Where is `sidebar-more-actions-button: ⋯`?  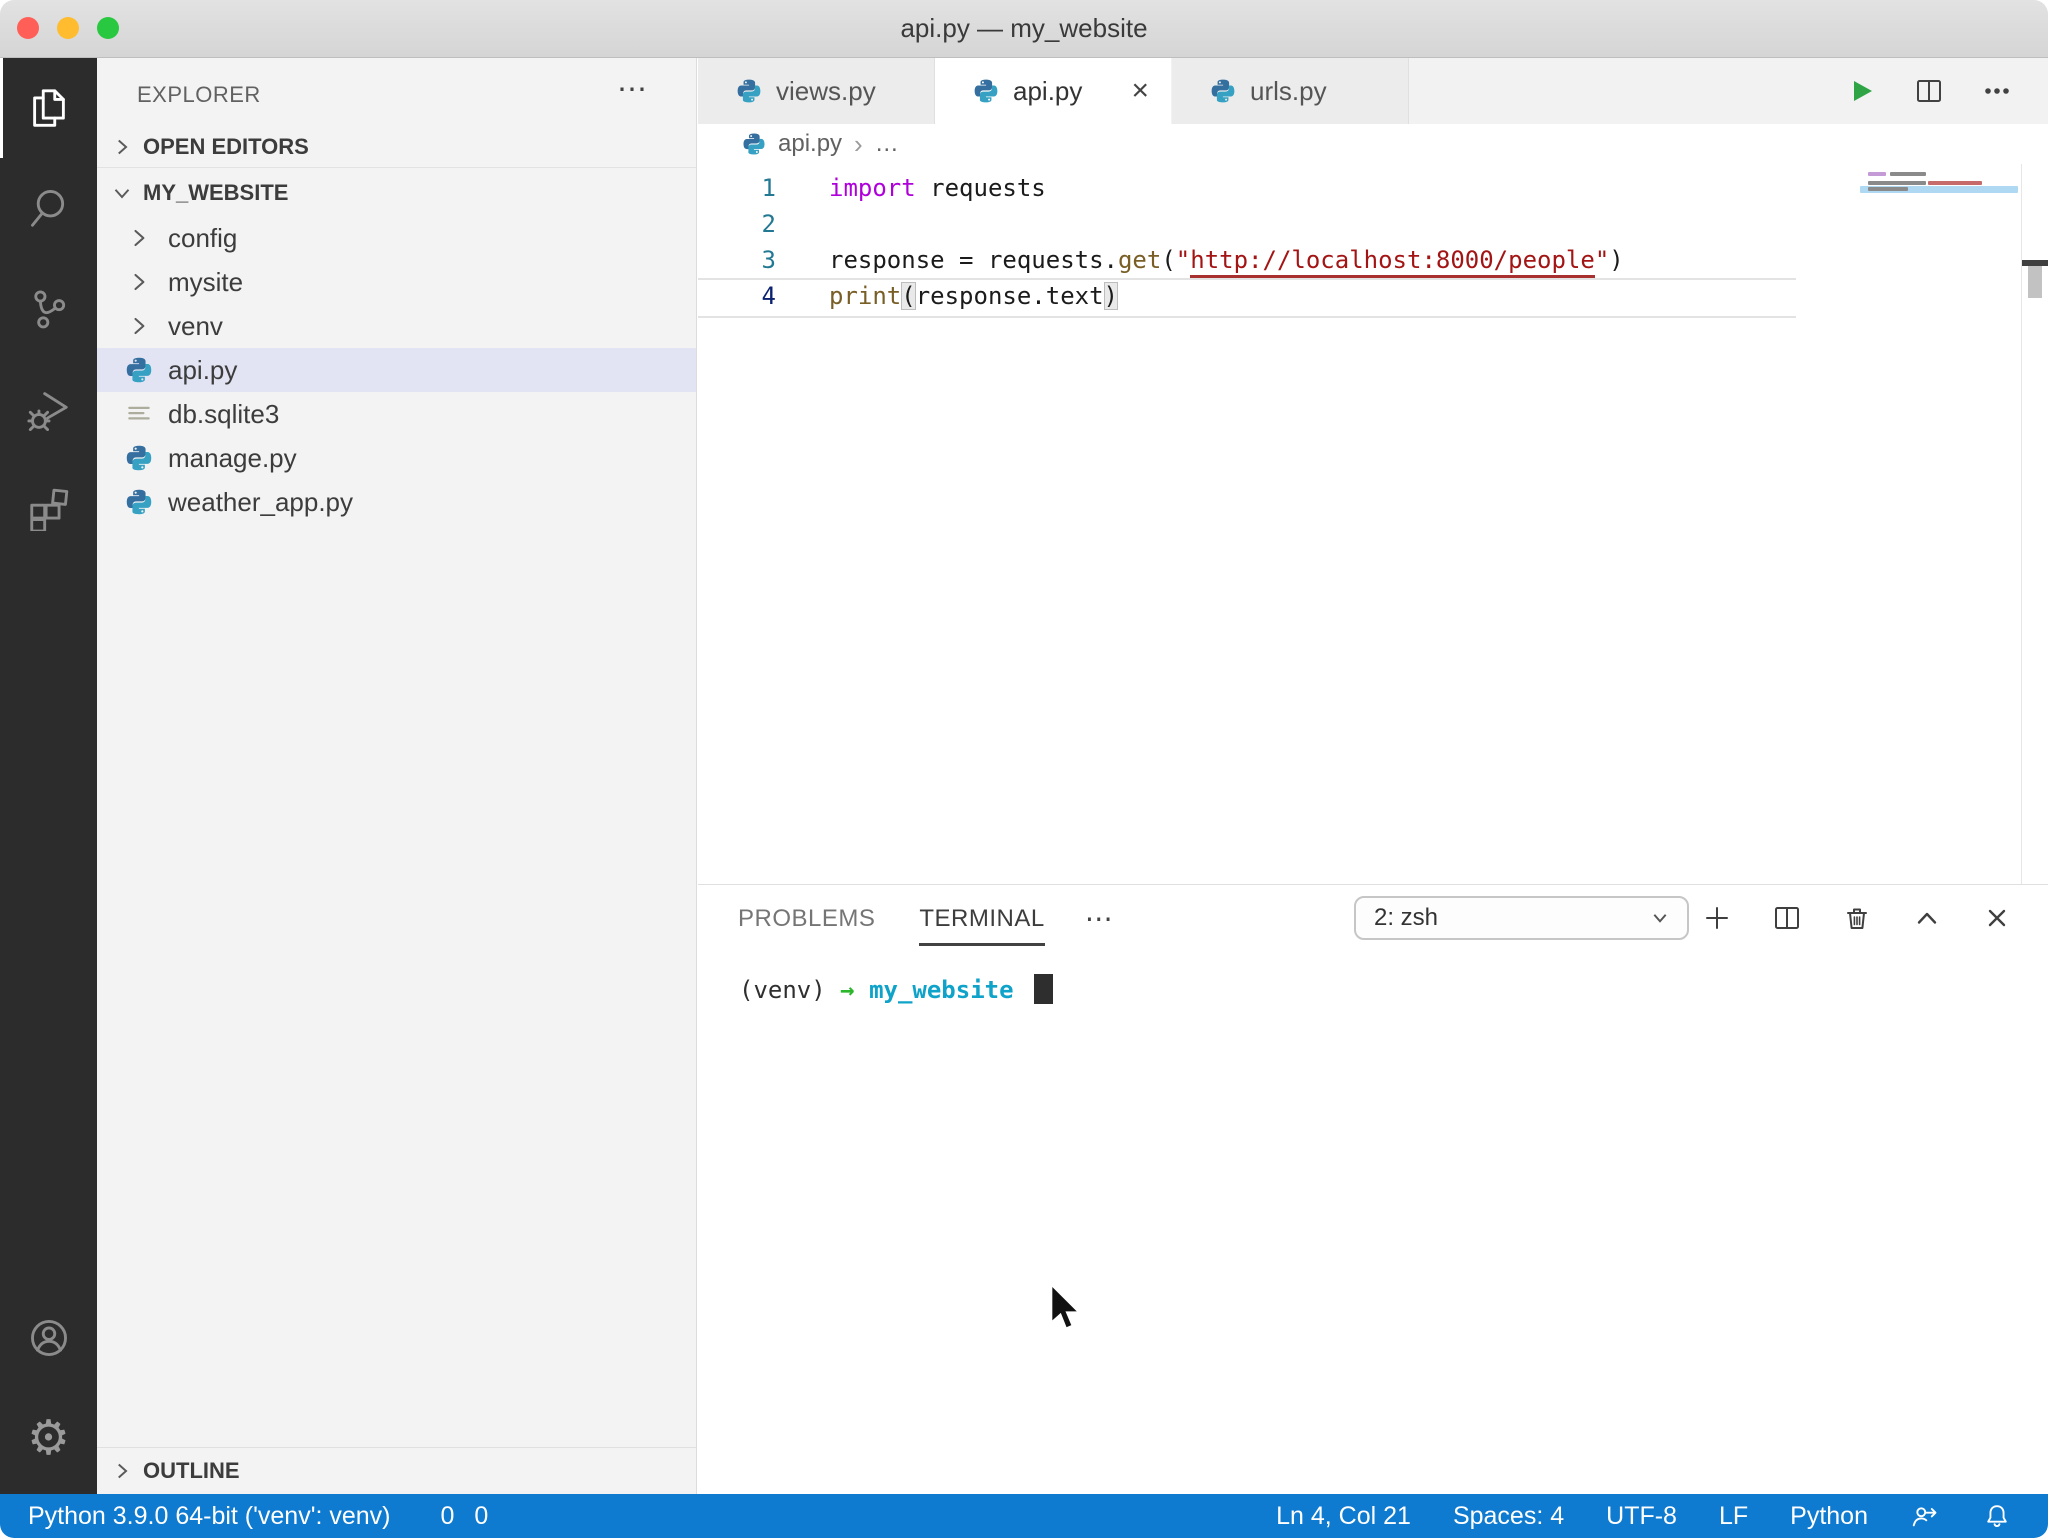
sidebar-more-actions-button: ⋯ is located at coordinates (633, 89).